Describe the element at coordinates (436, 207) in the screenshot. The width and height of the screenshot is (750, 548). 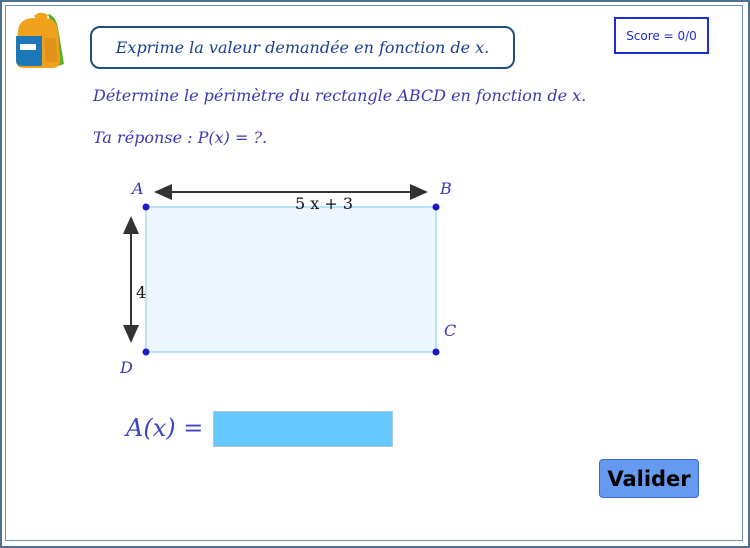
I see `point-b` at that location.